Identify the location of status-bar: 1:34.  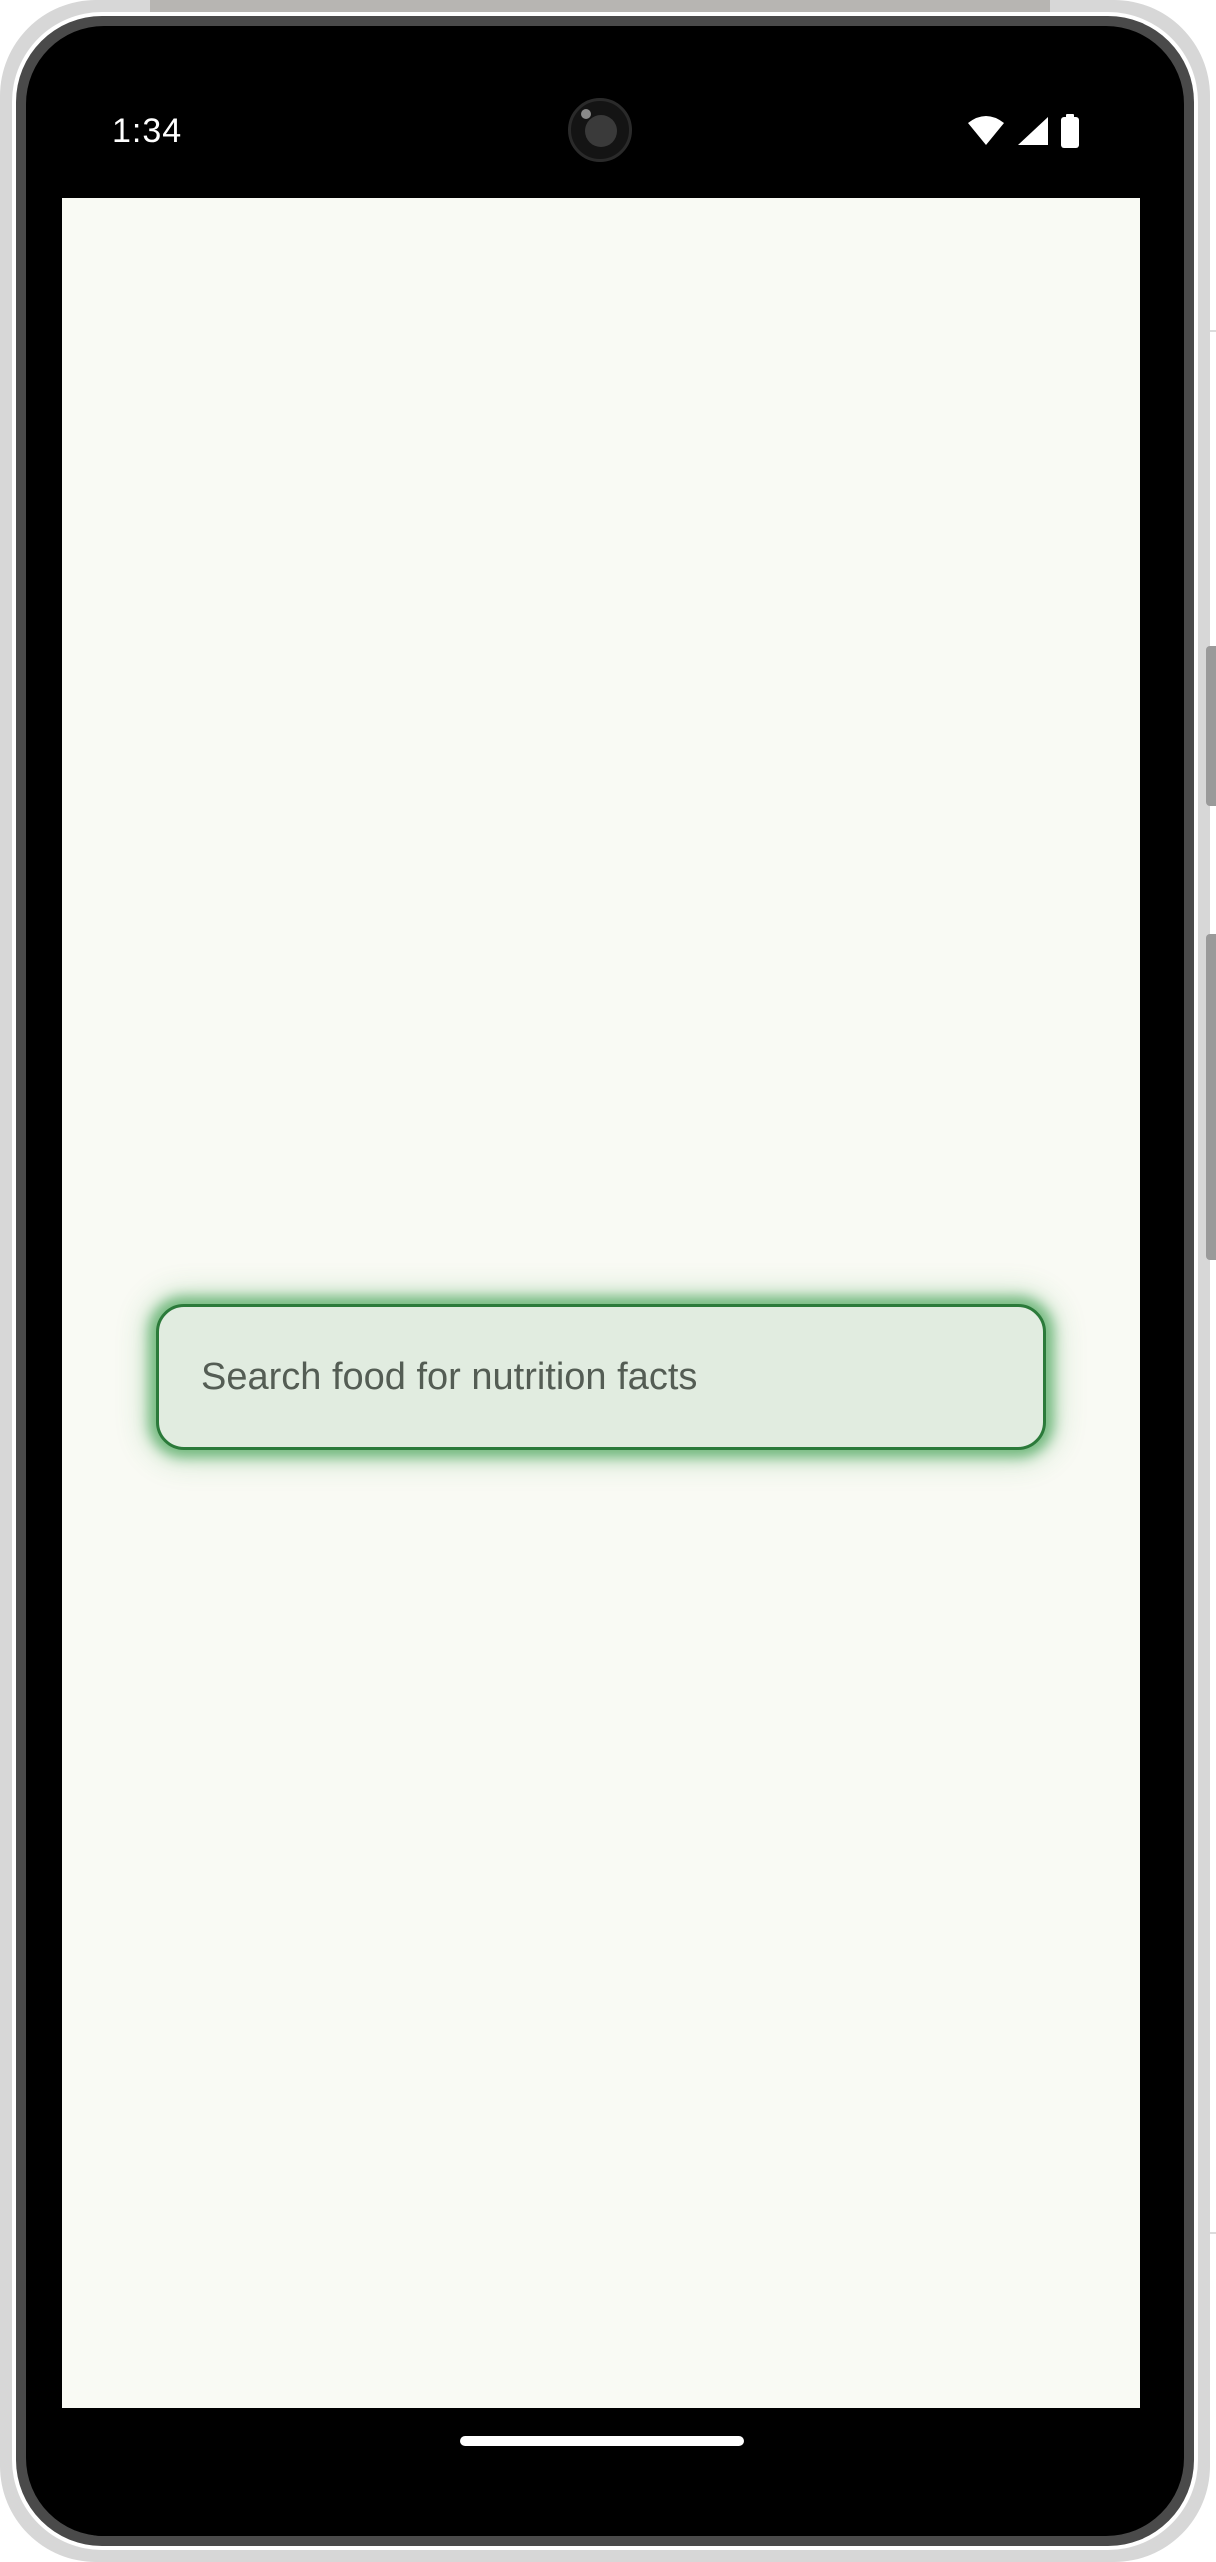
(601, 132).